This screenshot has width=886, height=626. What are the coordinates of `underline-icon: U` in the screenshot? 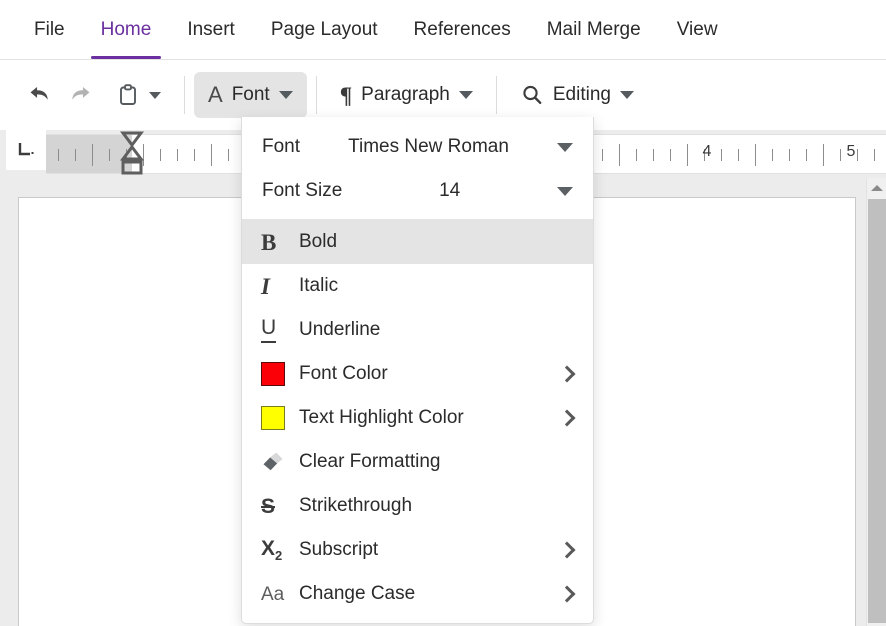 It's located at (269, 330).